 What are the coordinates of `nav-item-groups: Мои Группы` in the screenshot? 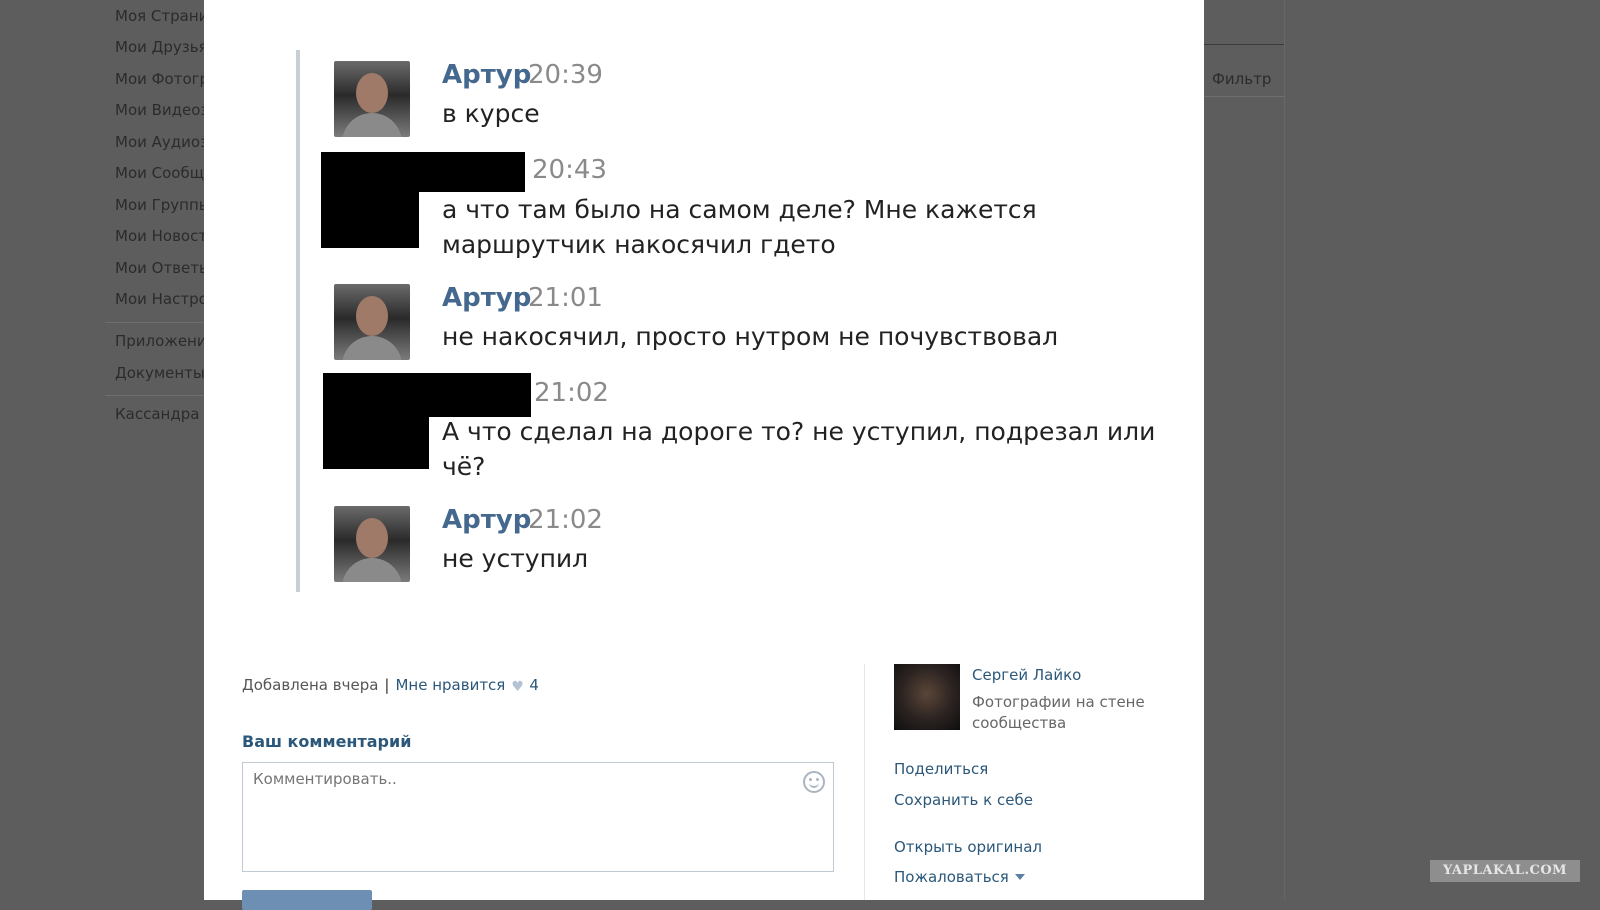 It's located at (163, 205).